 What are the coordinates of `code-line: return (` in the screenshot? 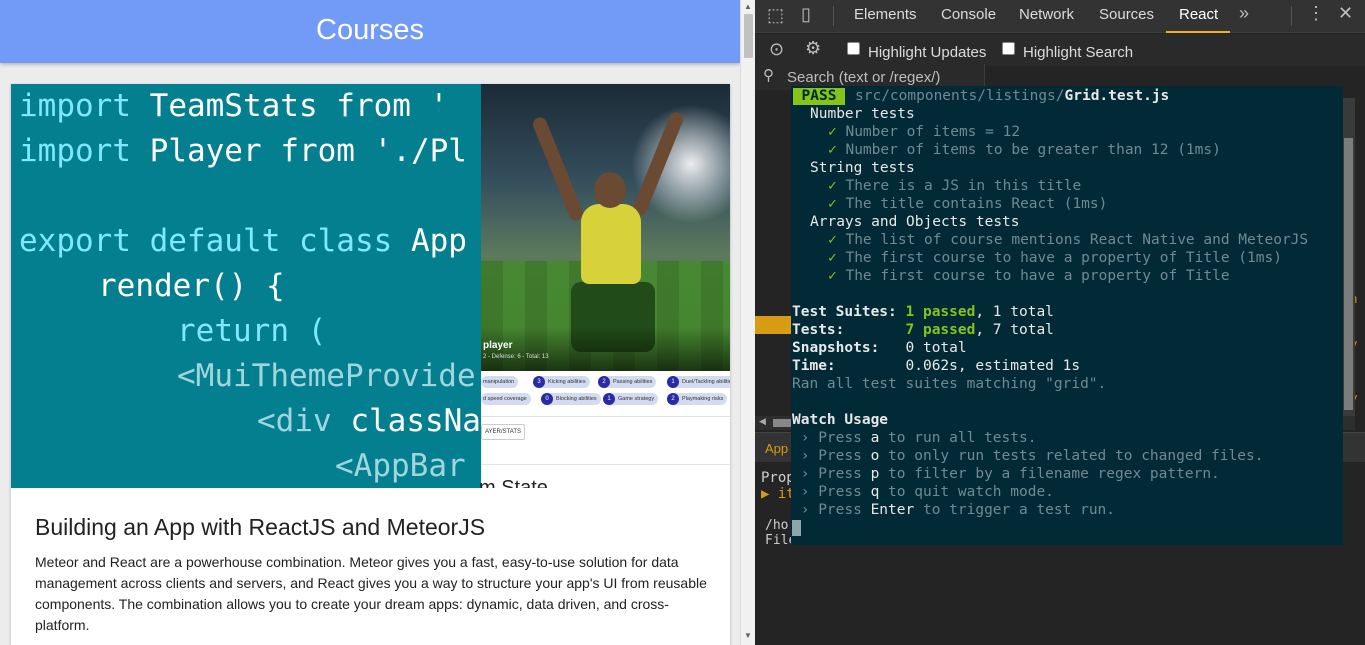 It's located at (252, 331).